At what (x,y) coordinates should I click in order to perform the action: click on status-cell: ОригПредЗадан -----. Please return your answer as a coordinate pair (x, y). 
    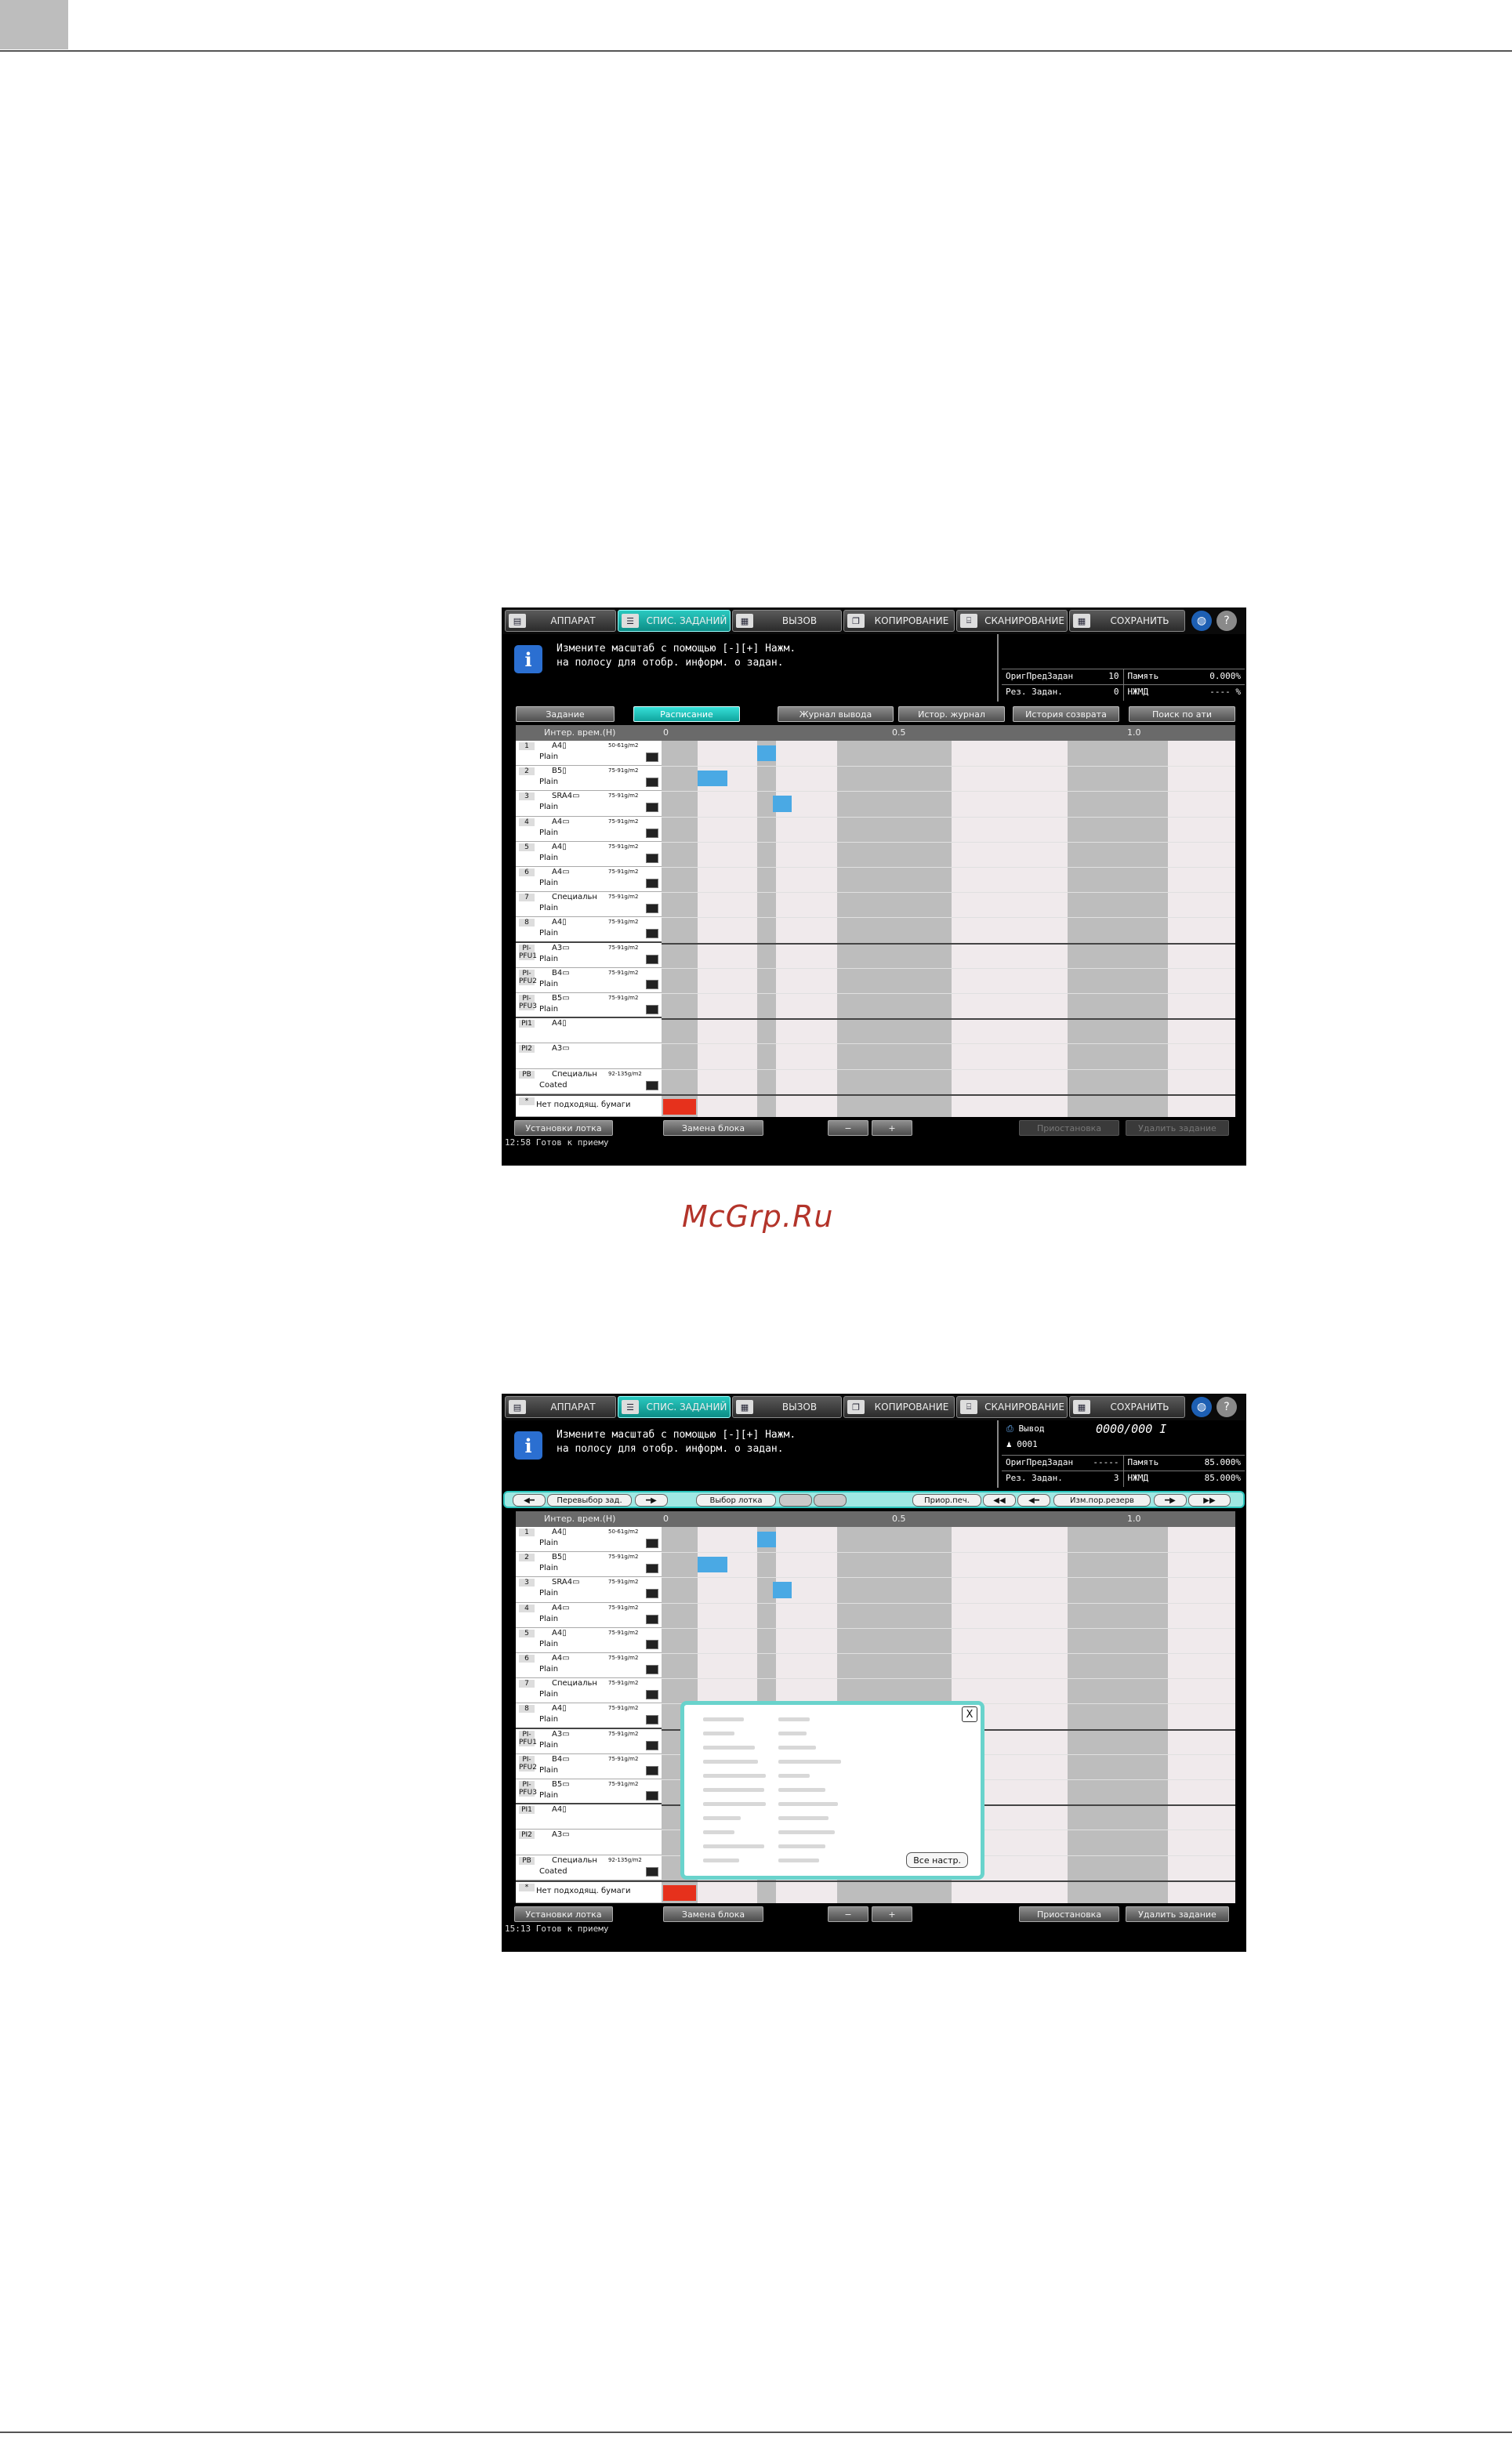
    Looking at the image, I should click on (1062, 1463).